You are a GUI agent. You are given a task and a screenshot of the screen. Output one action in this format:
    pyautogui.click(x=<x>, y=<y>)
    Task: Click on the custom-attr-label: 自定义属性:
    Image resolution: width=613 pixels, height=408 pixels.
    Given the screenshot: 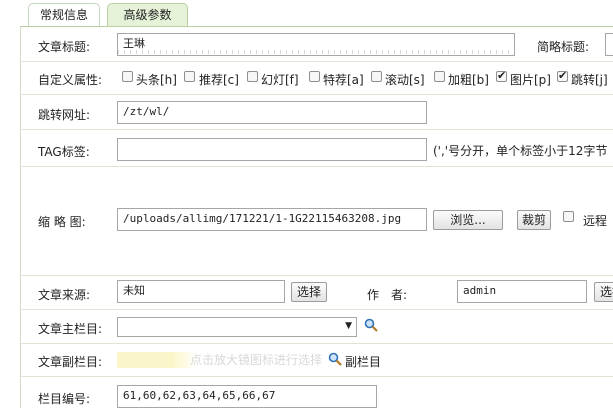 What is the action you would take?
    pyautogui.click(x=70, y=80)
    